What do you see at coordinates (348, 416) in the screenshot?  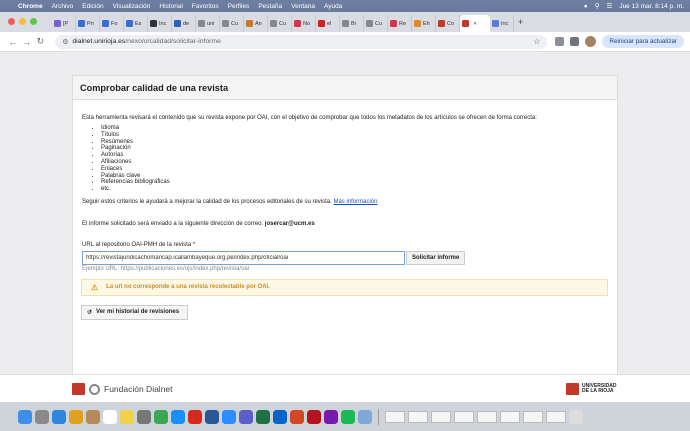 I see `spotify-icon` at bounding box center [348, 416].